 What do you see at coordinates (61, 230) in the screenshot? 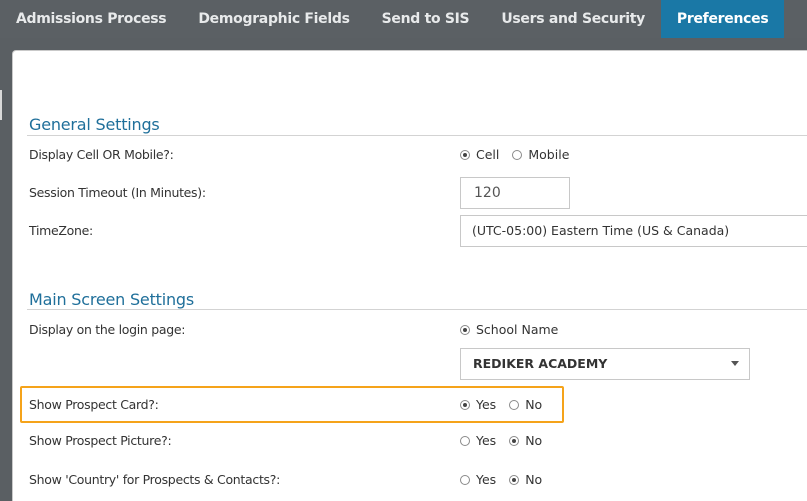
I see `timezone-label: TimeZone:` at bounding box center [61, 230].